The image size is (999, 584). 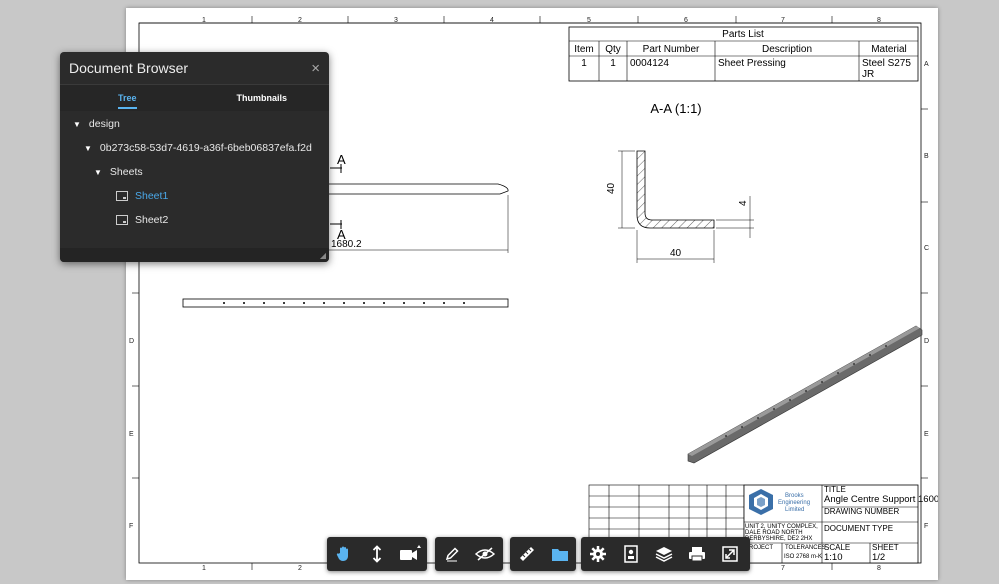 What do you see at coordinates (492, 20) in the screenshot?
I see `zone-label: 4` at bounding box center [492, 20].